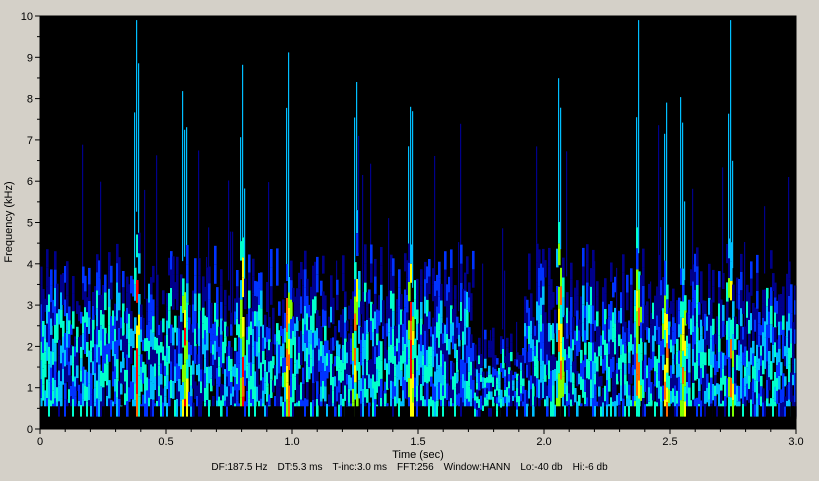  Describe the element at coordinates (40, 442) in the screenshot. I see `x-tick-label: 0` at that location.